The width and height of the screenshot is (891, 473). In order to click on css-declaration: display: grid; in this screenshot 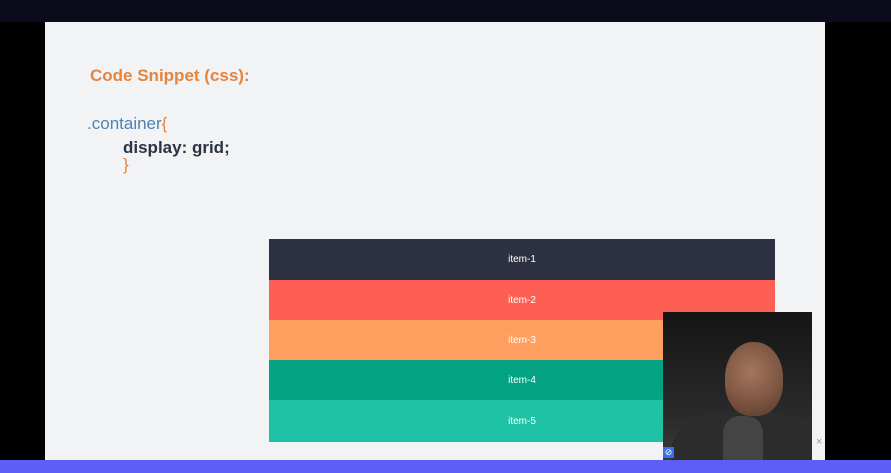, I will do `click(176, 147)`.